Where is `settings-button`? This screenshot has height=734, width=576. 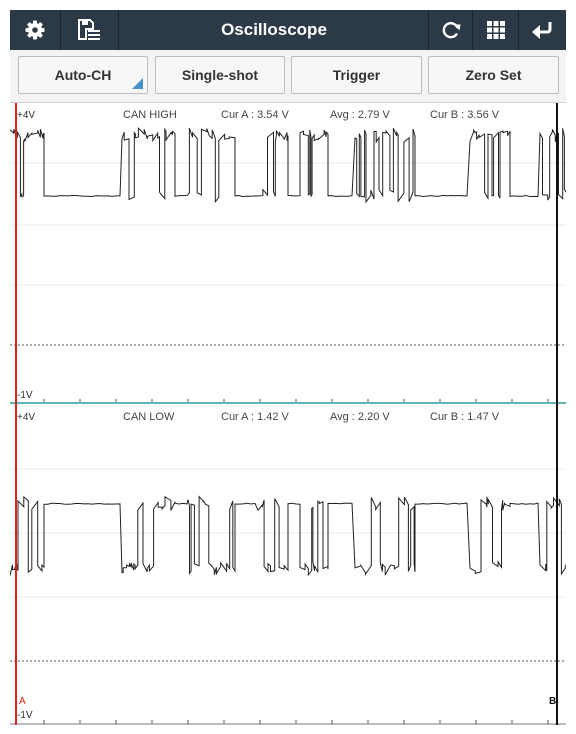 settings-button is located at coordinates (35, 30).